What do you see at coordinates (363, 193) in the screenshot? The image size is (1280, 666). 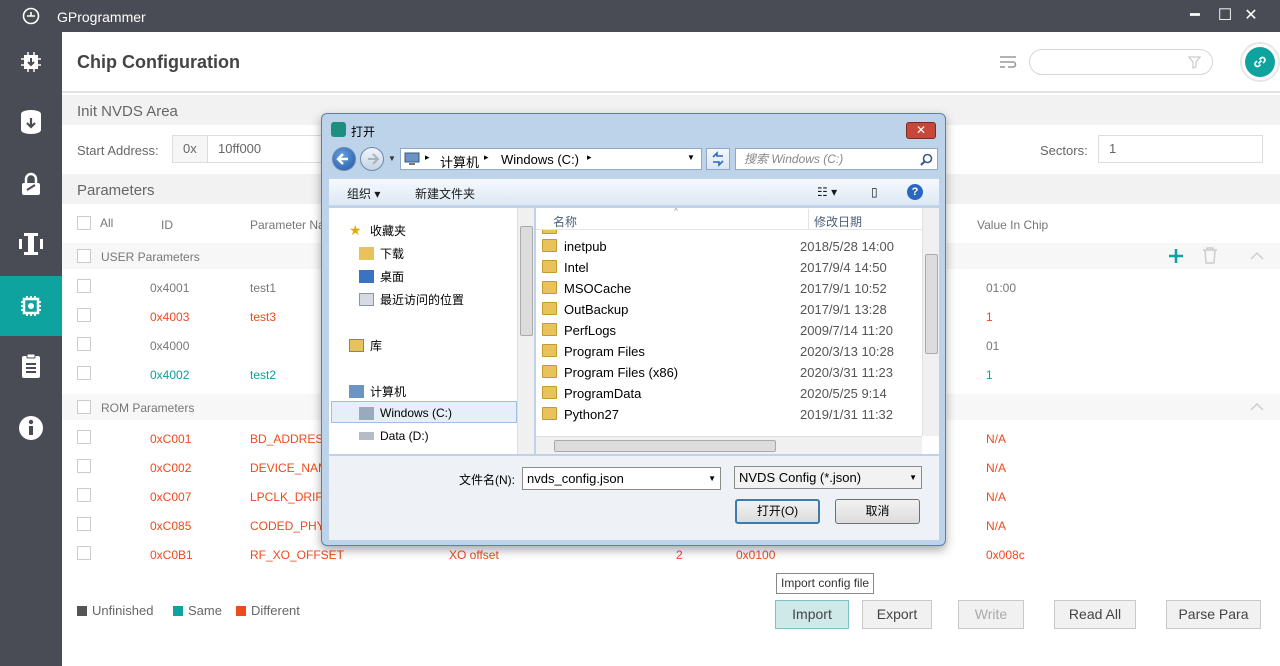 I see `organize-menu: 组织 ▾` at bounding box center [363, 193].